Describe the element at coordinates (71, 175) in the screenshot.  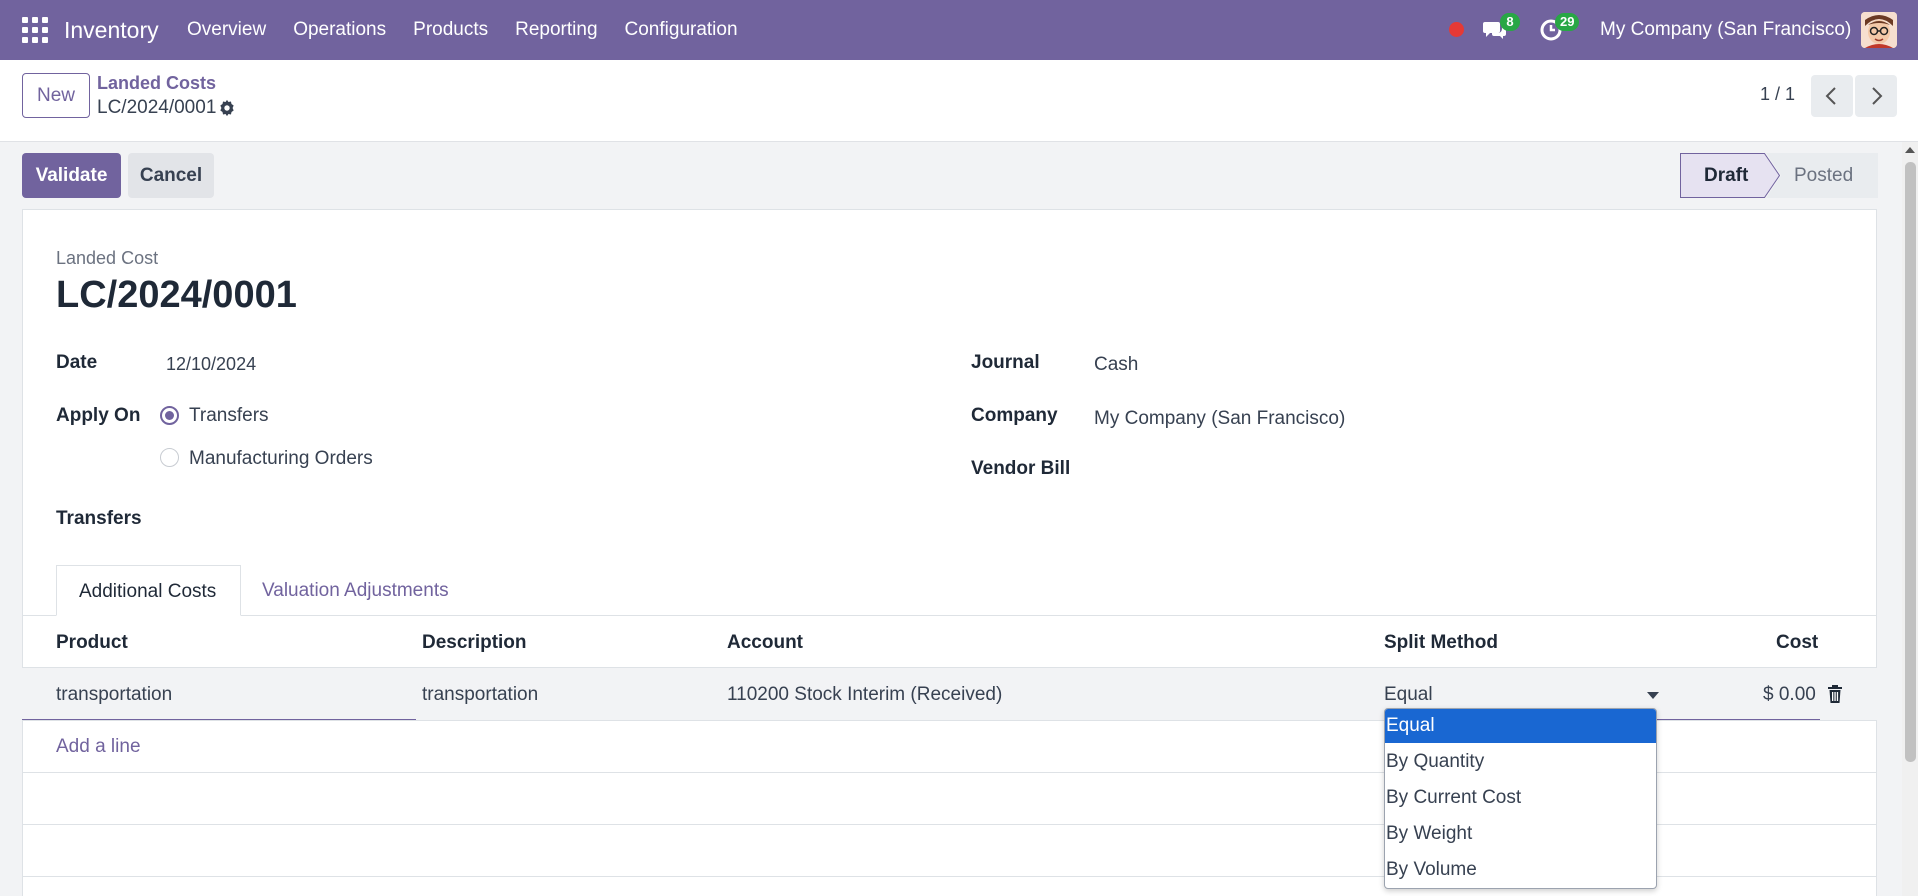
I see `validate-button: Validate` at that location.